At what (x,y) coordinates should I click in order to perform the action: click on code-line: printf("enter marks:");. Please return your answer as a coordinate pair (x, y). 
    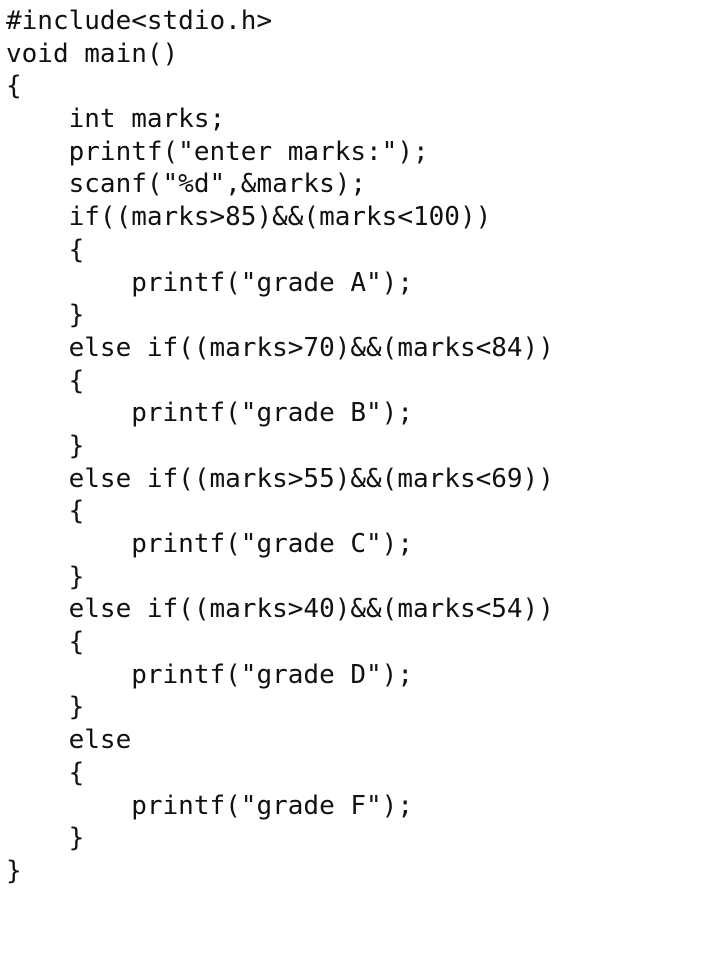
    Looking at the image, I should click on (217, 151).